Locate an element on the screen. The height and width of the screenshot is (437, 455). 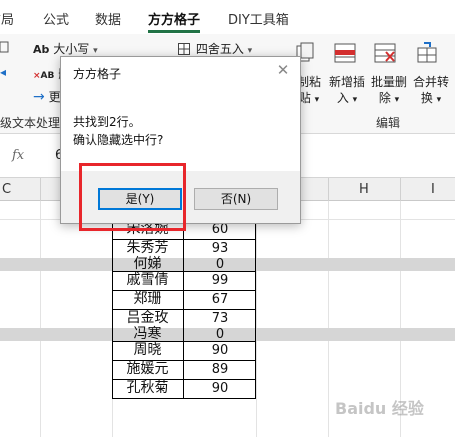
round-icon is located at coordinates (184, 49).